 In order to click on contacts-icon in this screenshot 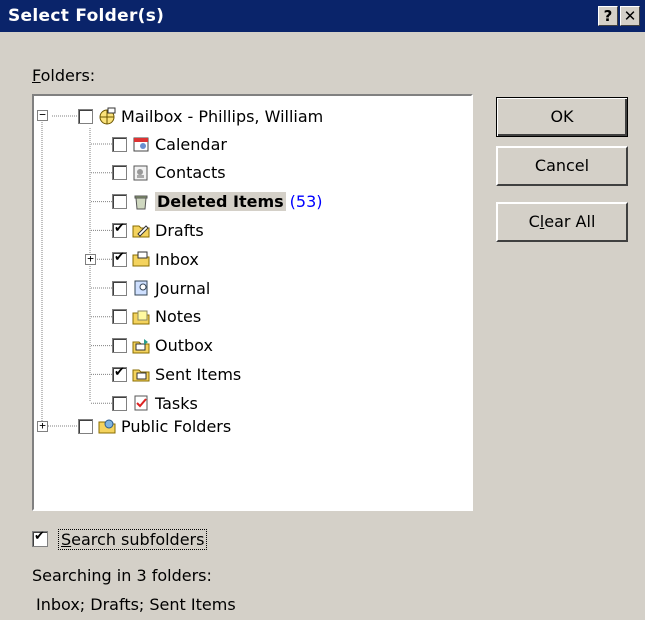, I will do `click(140, 173)`.